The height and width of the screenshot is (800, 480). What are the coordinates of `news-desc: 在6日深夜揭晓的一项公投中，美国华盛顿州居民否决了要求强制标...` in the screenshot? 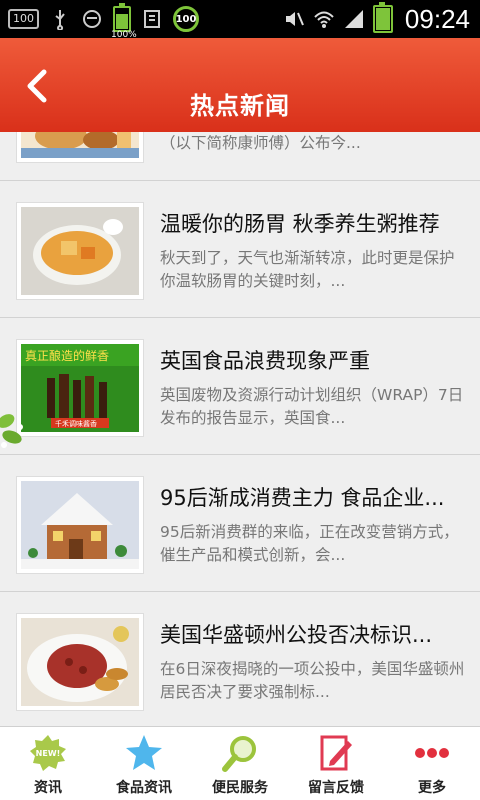 It's located at (312, 680).